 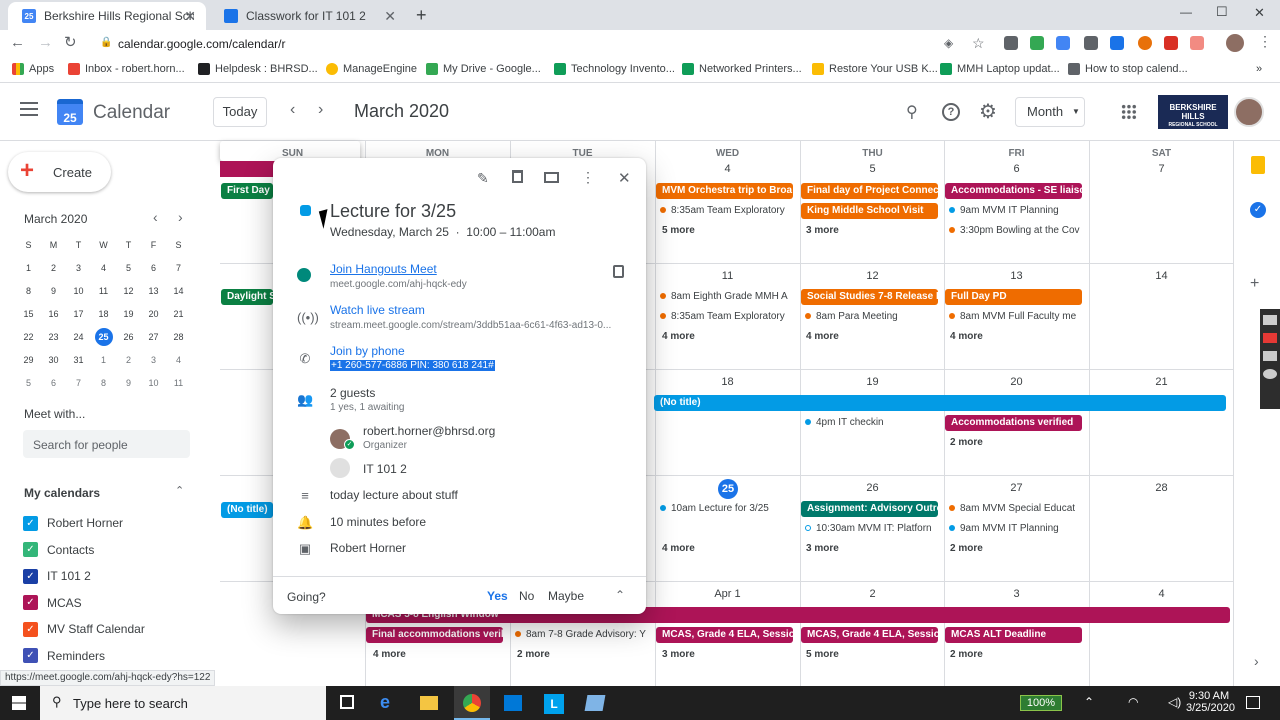 What do you see at coordinates (872, 594) in the screenshot?
I see `day-number: 2` at bounding box center [872, 594].